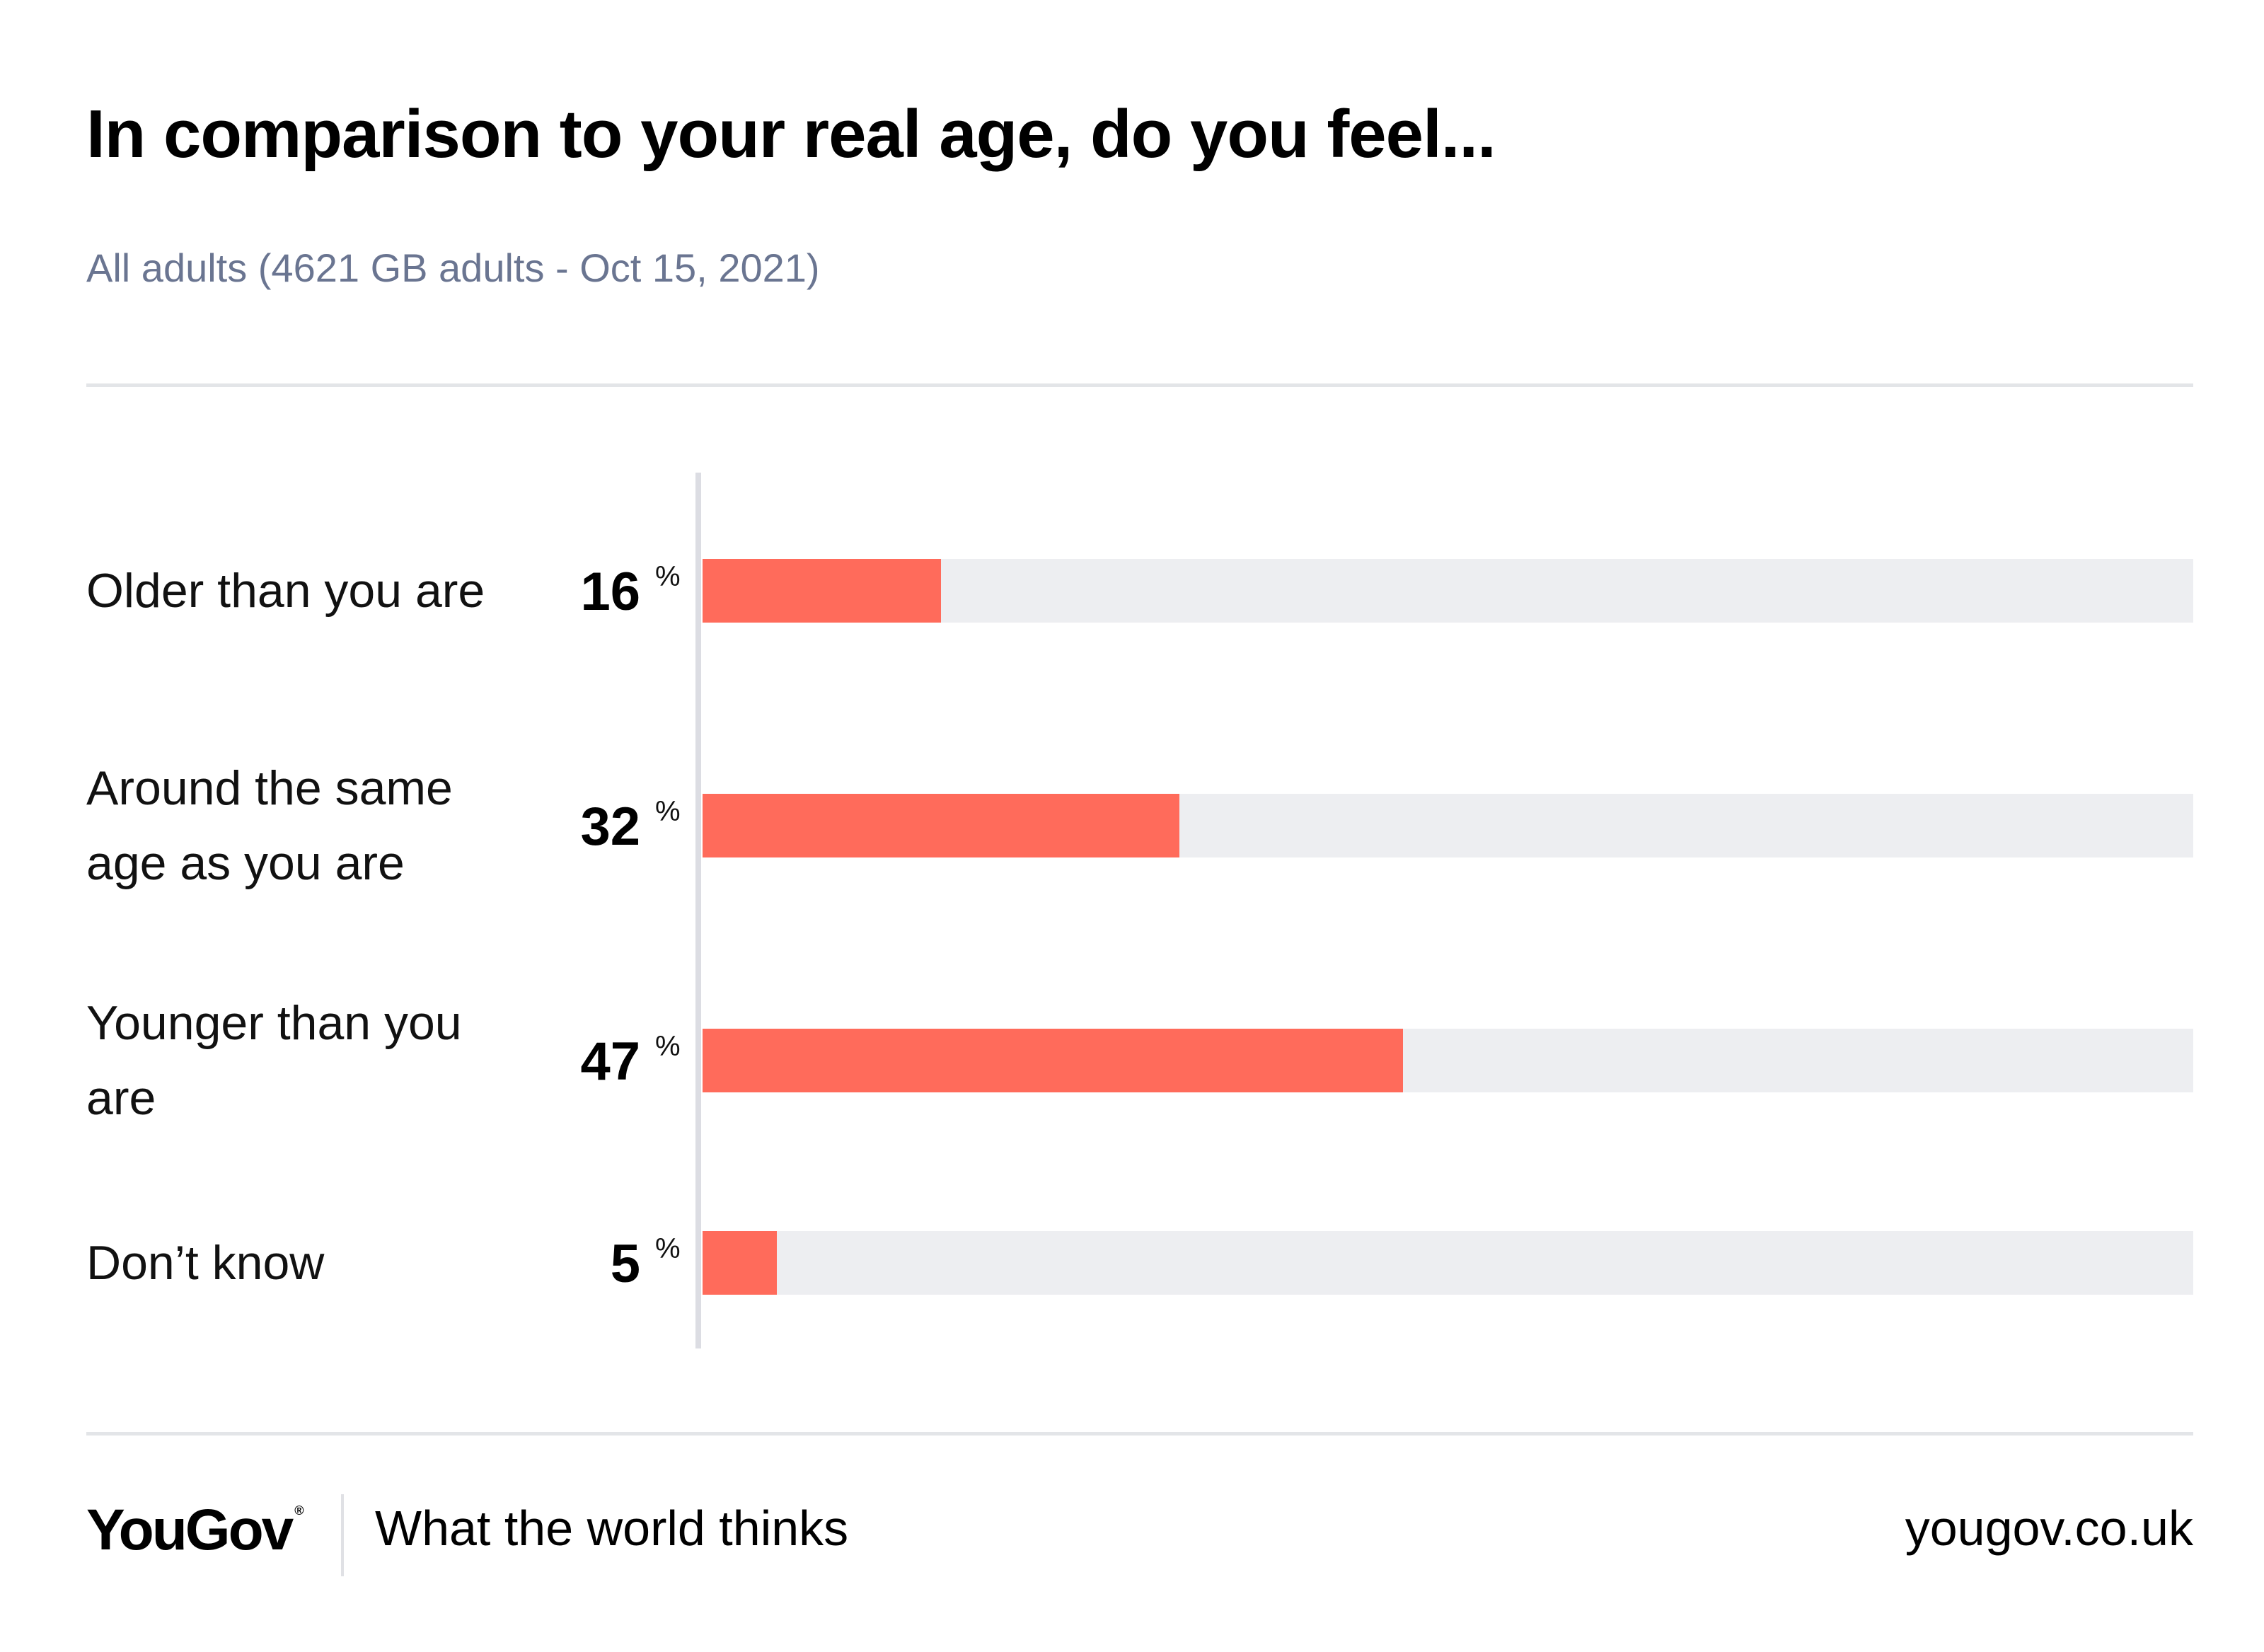 Image resolution: width=2264 pixels, height=1652 pixels. Describe the element at coordinates (612, 1529) in the screenshot. I see `footer-tagline: What the world thinks` at that location.